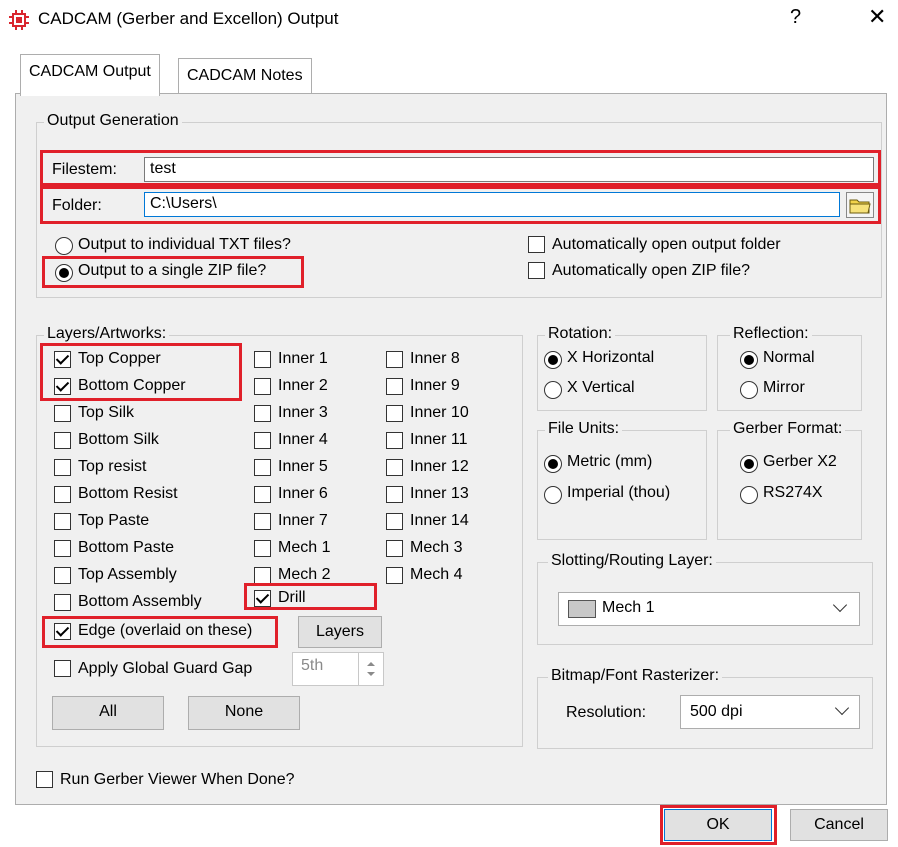 The height and width of the screenshot is (847, 898). What do you see at coordinates (435, 385) in the screenshot?
I see `label-inner-9: Inner 9` at bounding box center [435, 385].